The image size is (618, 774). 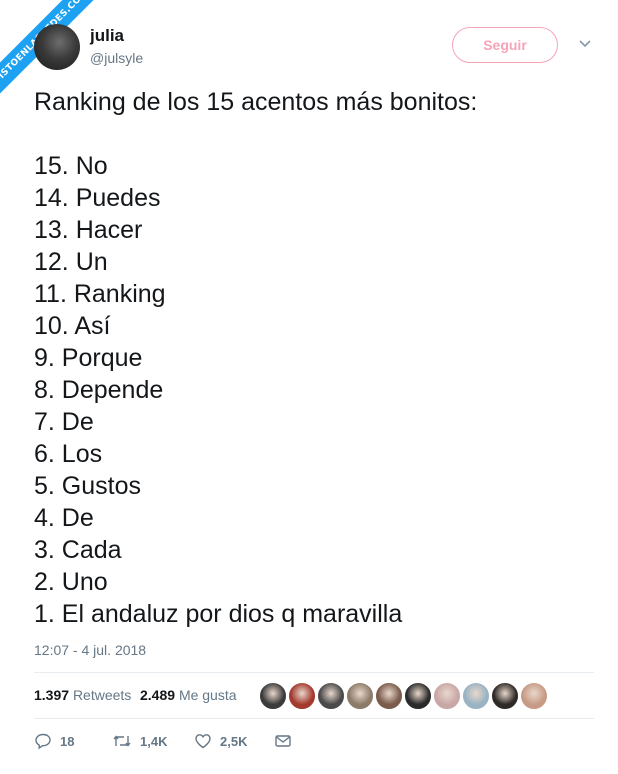 What do you see at coordinates (314, 742) in the screenshot?
I see `tweet-actions: 18 1,4K 2,5K` at bounding box center [314, 742].